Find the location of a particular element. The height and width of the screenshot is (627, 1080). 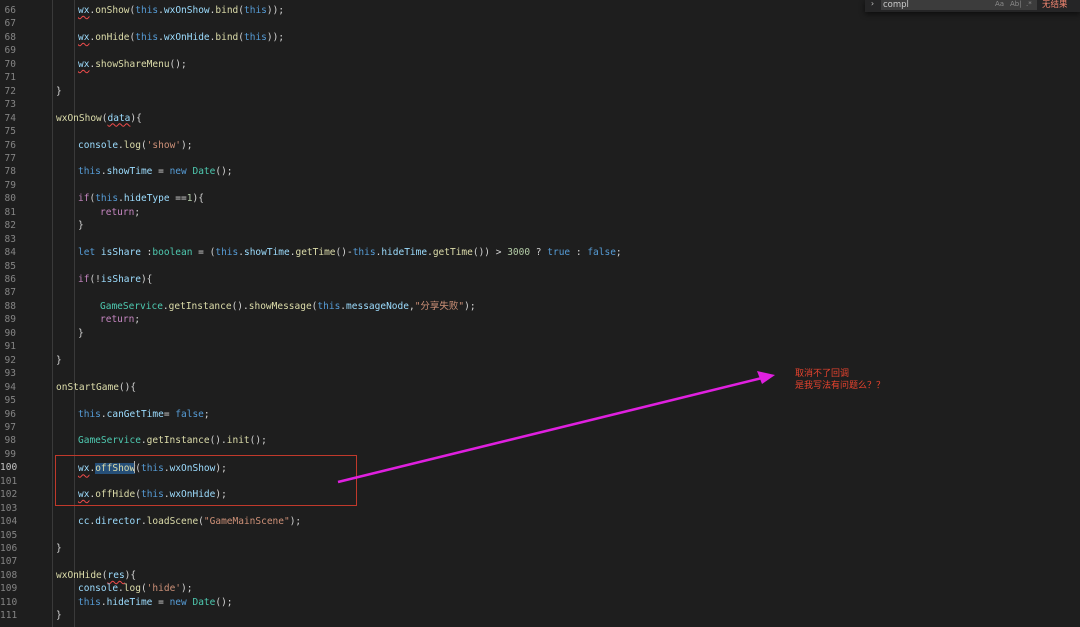

line-number: 94 is located at coordinates (10, 387).